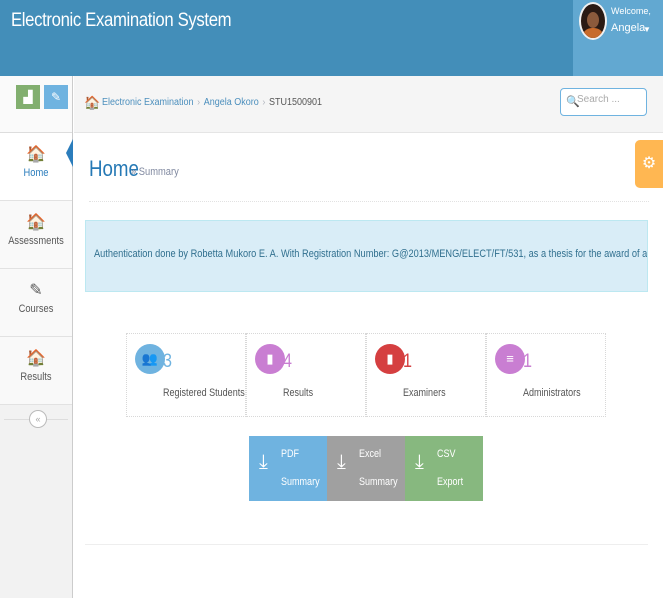 This screenshot has width=663, height=598. I want to click on user-menu: Welcome, Angela ▼, so click(618, 38).